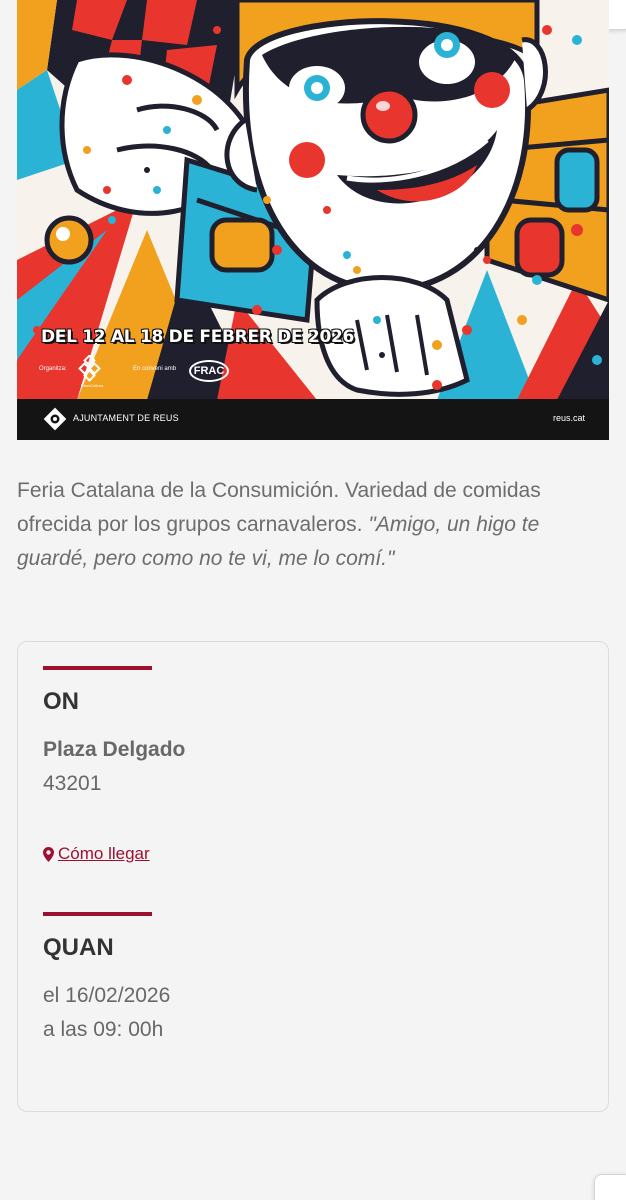  Describe the element at coordinates (104, 853) in the screenshot. I see `directions-link-label: Cómo llegar` at that location.